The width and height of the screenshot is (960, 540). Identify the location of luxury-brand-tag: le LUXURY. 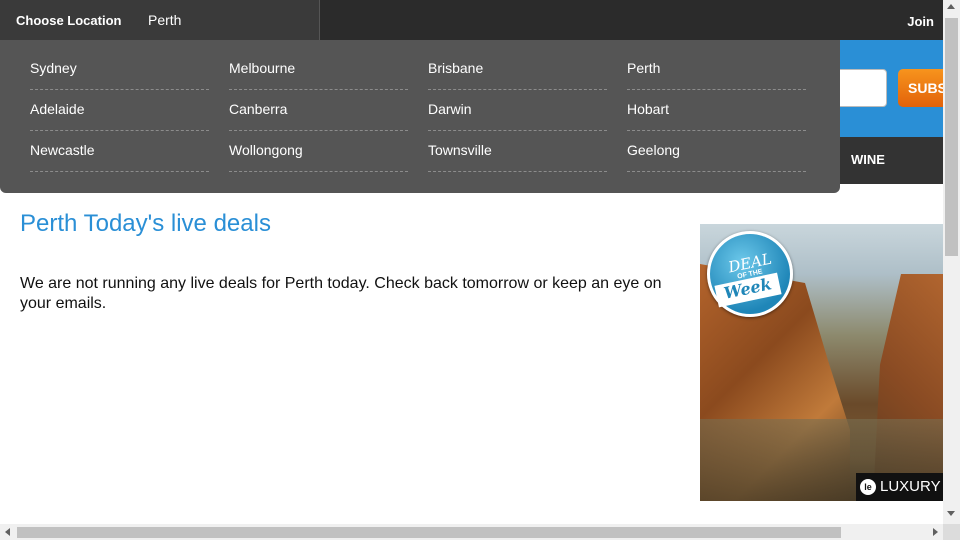
(899, 487).